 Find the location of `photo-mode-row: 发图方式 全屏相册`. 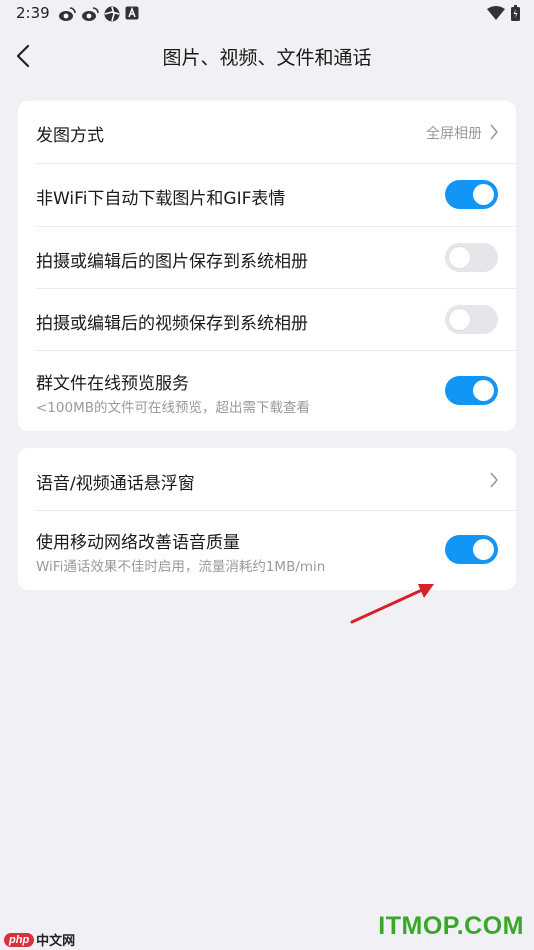

photo-mode-row: 发图方式 全屏相册 is located at coordinates (267, 132).